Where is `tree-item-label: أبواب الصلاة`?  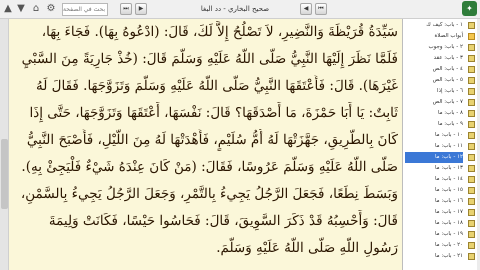
tree-item-label: أبواب الصلاة is located at coordinates (449, 36).